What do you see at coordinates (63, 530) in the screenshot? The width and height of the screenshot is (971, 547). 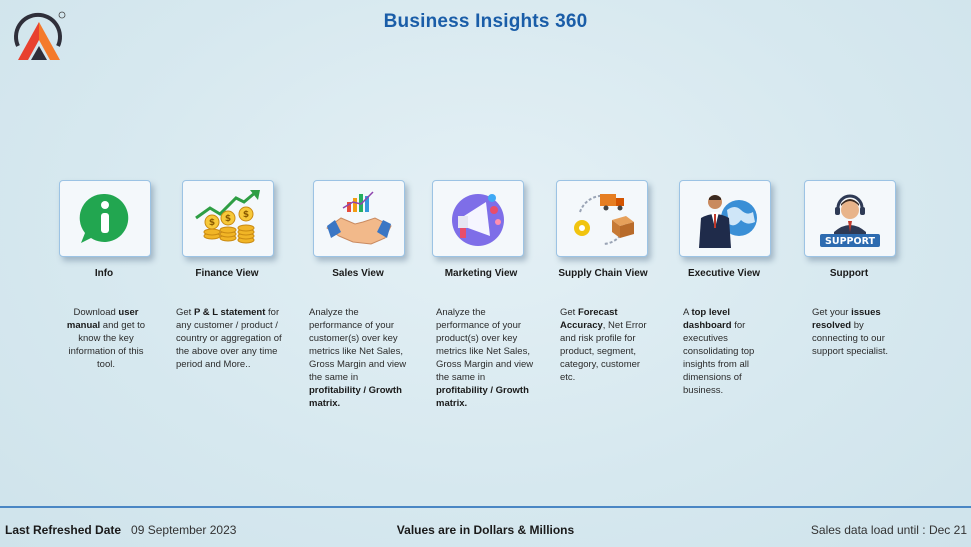 I see `last-refreshed-label: Last Refreshed Date` at bounding box center [63, 530].